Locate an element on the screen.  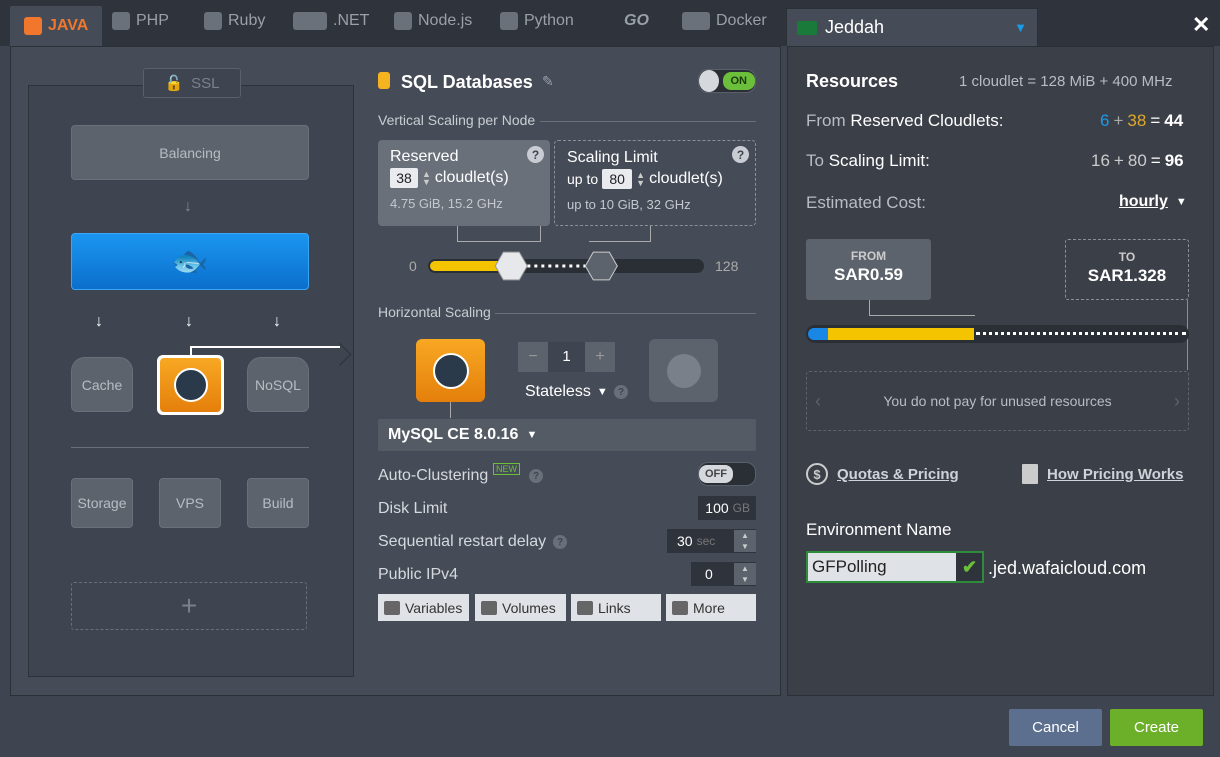
mysql-icon is located at coordinates (683, 370).